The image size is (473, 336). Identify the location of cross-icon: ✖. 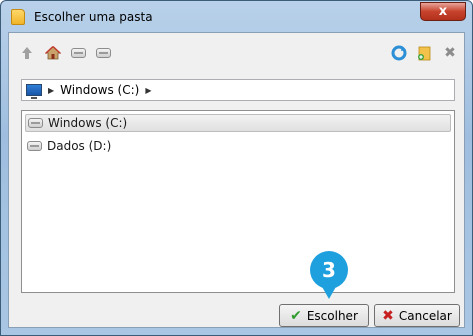
(388, 315).